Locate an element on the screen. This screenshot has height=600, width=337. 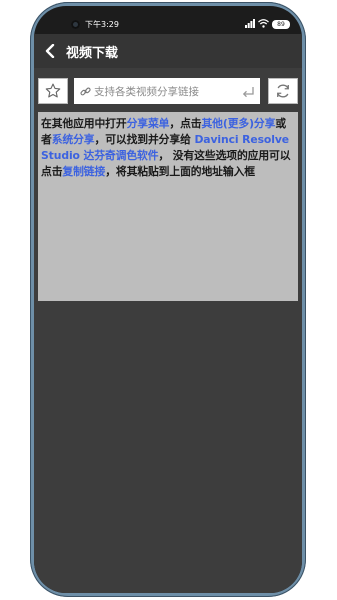
instruction-text: ，将其粘贴到上面的地址输入框 is located at coordinates (180, 171).